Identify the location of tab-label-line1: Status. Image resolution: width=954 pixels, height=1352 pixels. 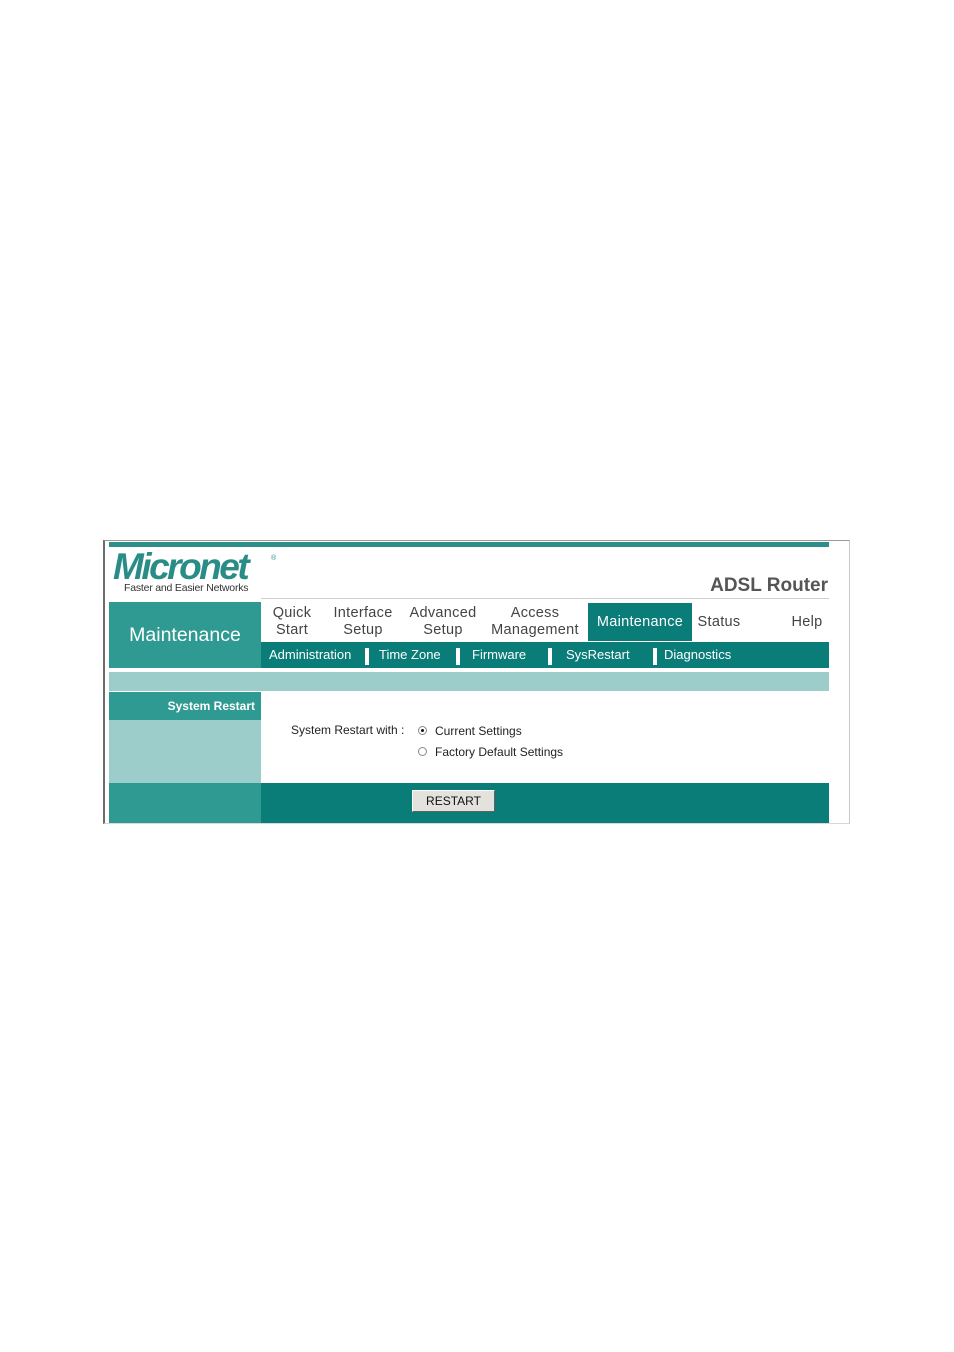
(719, 621).